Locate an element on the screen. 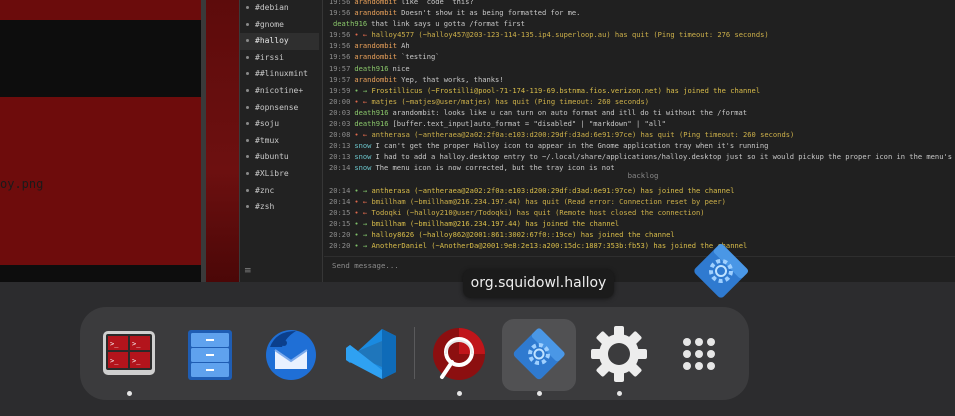 Image resolution: width=955 pixels, height=416 pixels. message-timestamp: 20:08 is located at coordinates (340, 135).